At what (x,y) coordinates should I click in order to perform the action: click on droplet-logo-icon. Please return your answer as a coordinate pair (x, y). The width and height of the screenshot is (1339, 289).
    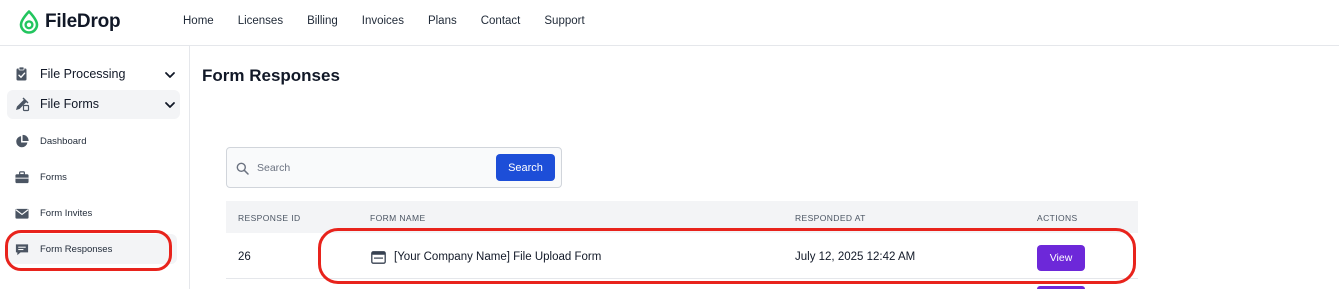
    Looking at the image, I should click on (29, 22).